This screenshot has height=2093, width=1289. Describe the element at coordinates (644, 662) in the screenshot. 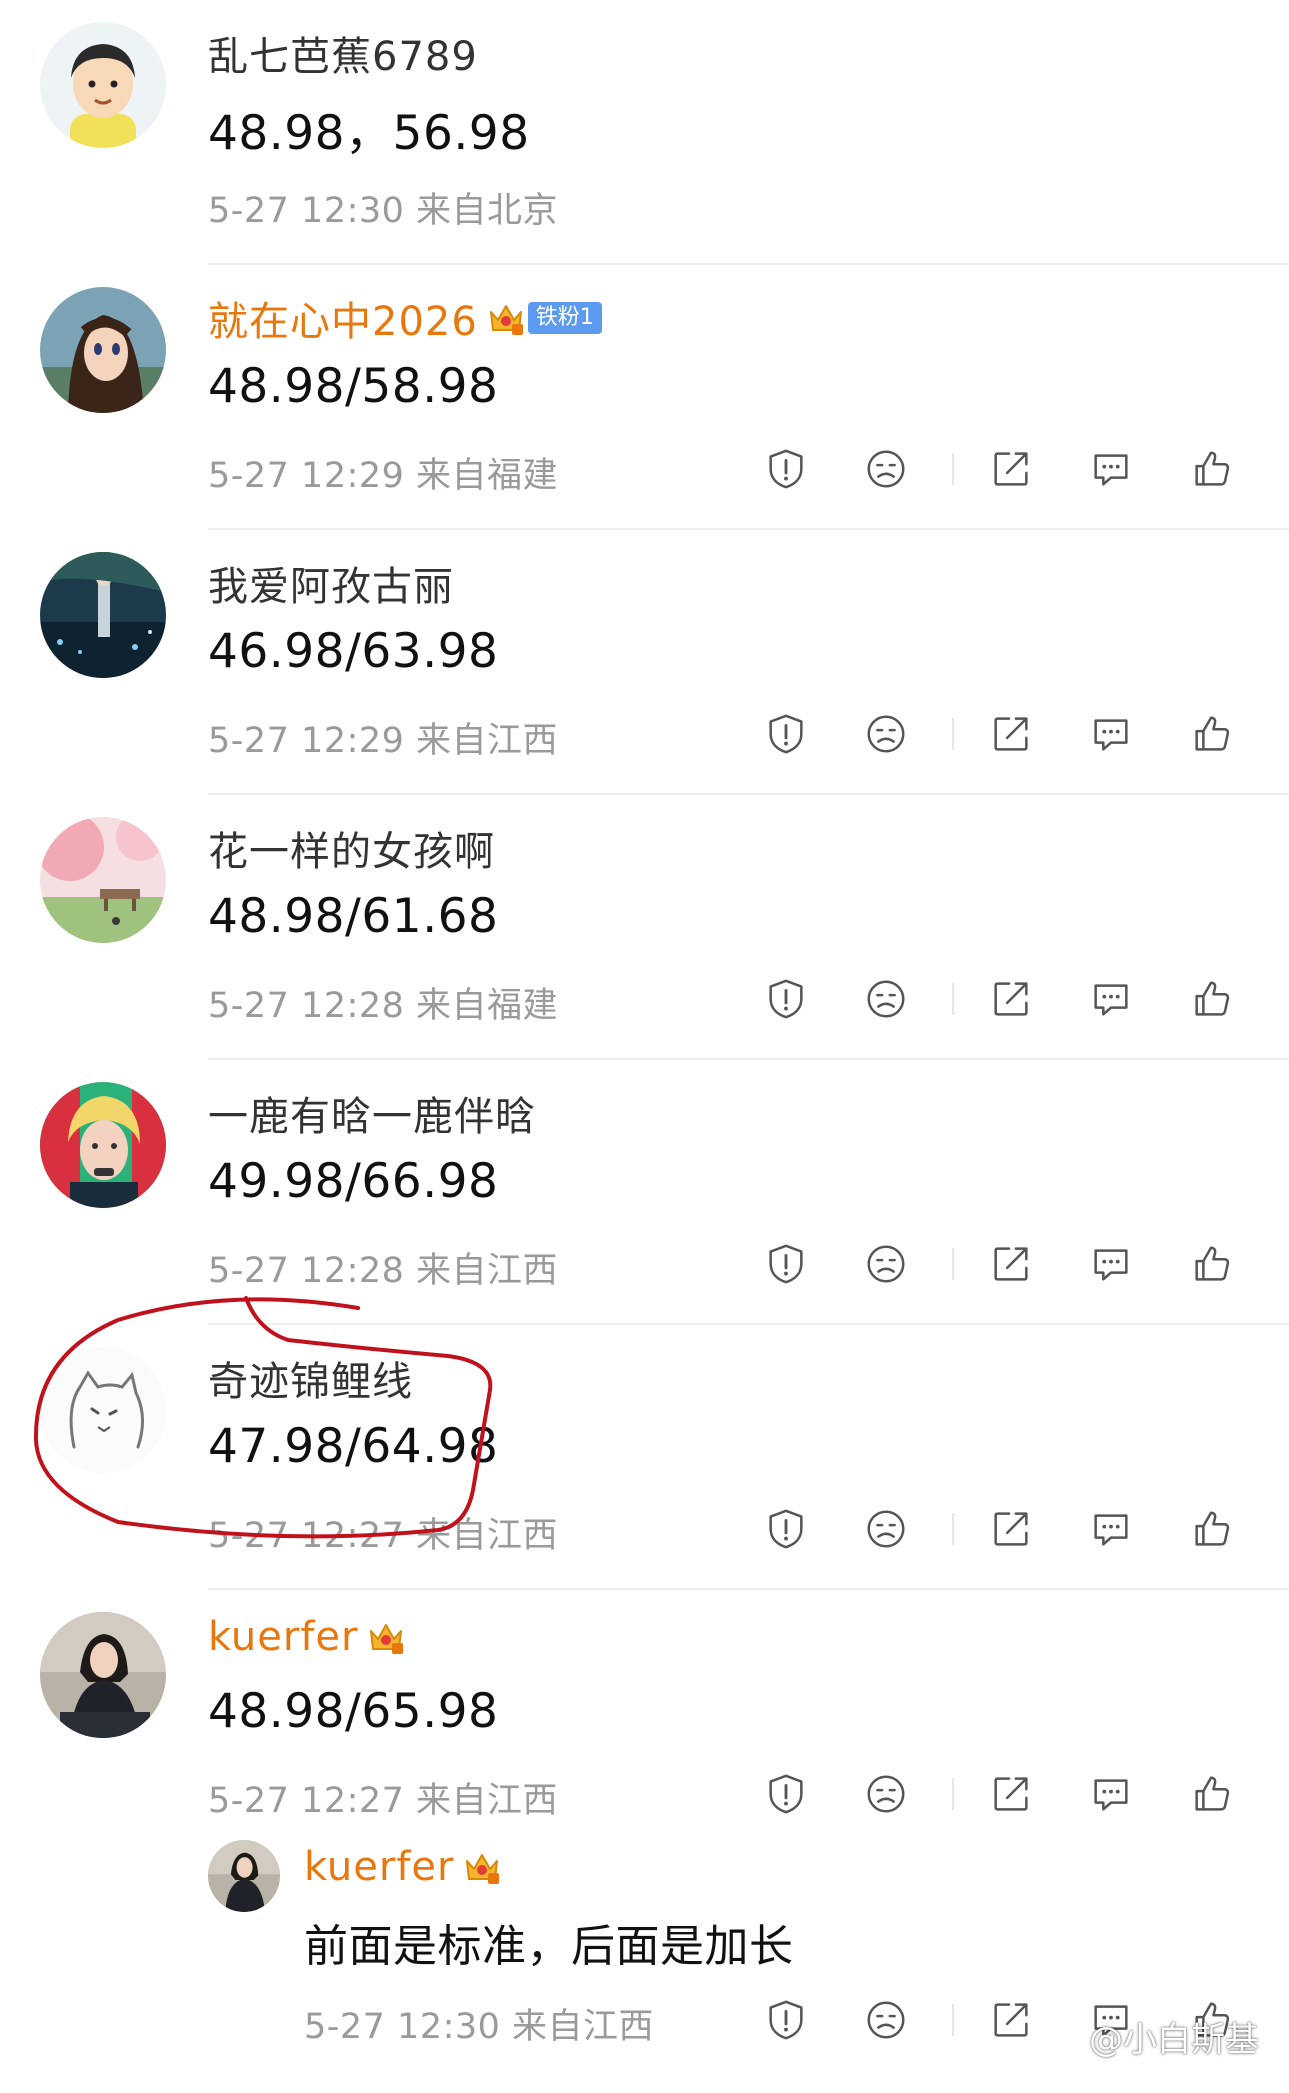

I see `comment-item: 我爱阿孜古丽 46.98/63.98 5-27 12:29 来自江西` at that location.